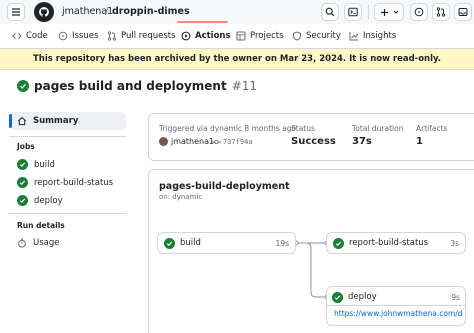 The height and width of the screenshot is (333, 474). I want to click on job-duration: 9s, so click(455, 297).